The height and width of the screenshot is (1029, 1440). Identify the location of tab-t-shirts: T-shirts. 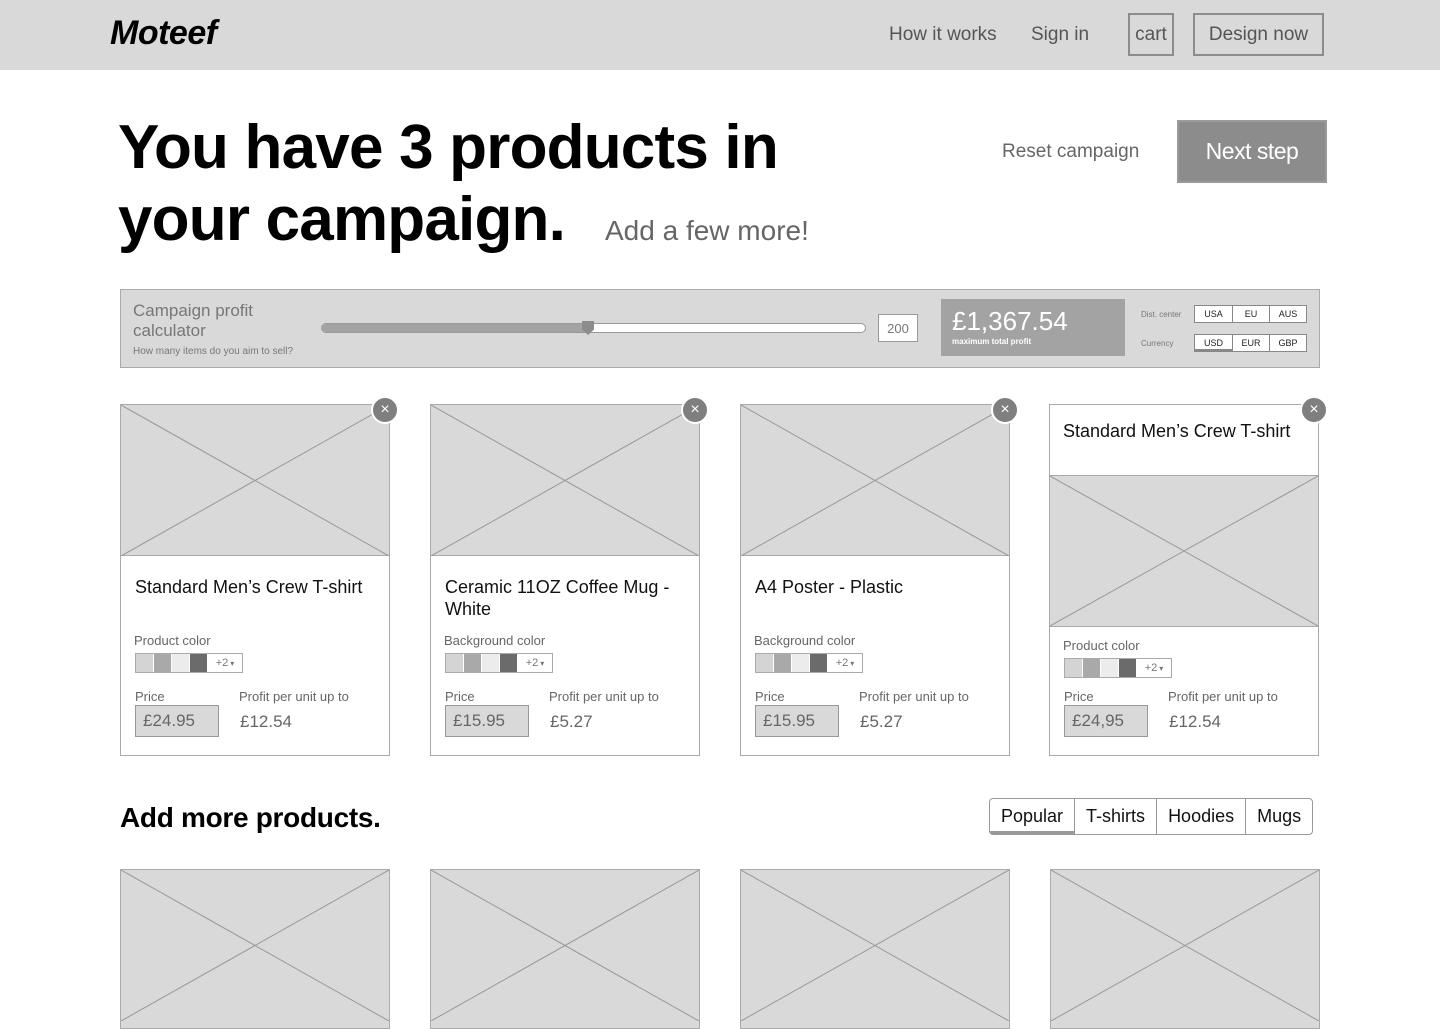
(1115, 816).